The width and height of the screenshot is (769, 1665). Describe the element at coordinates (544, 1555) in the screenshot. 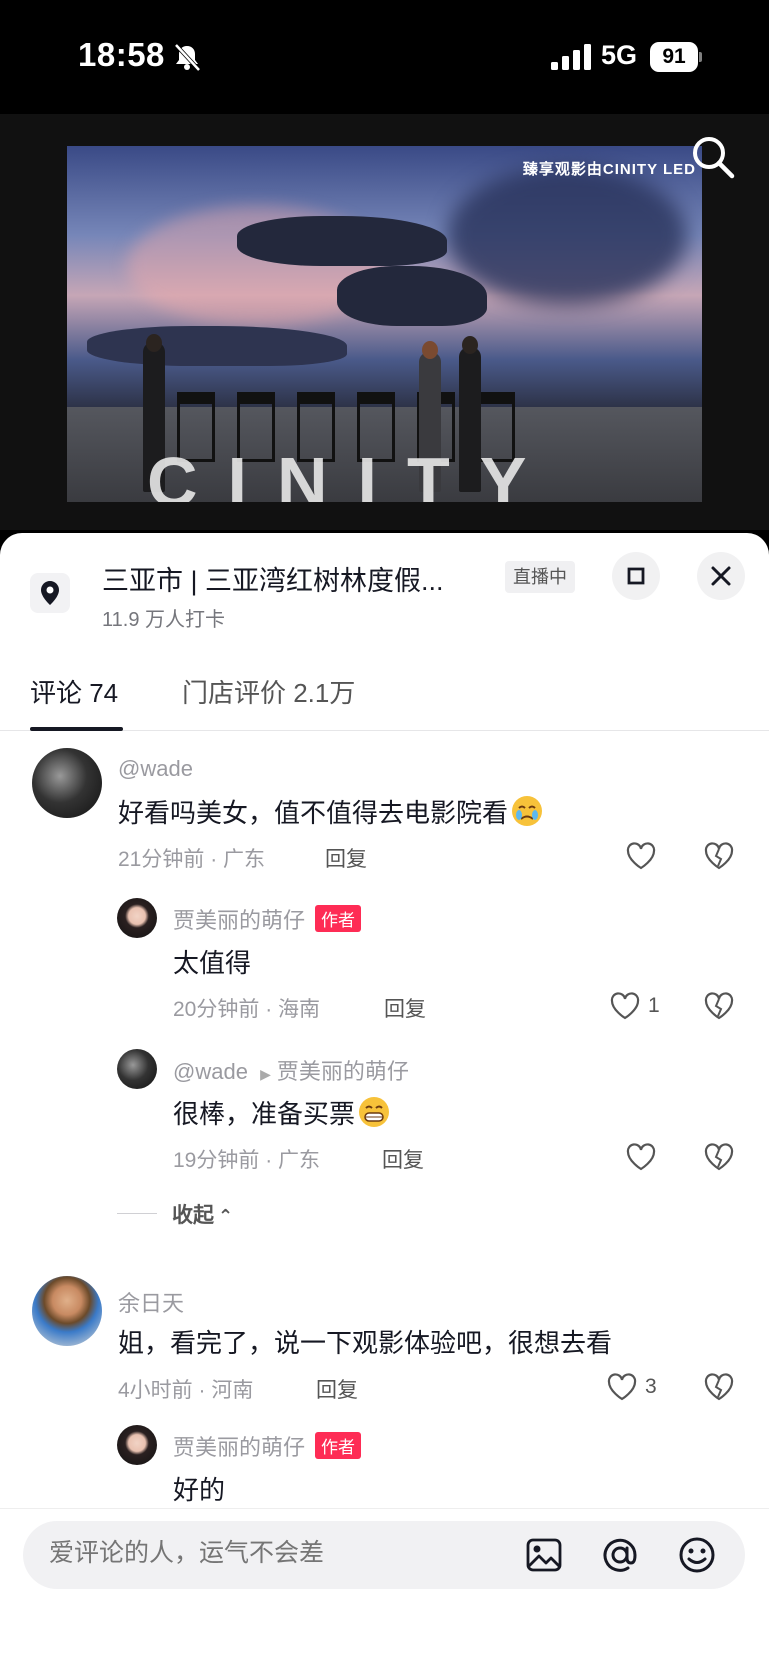

I see `image-icon` at that location.